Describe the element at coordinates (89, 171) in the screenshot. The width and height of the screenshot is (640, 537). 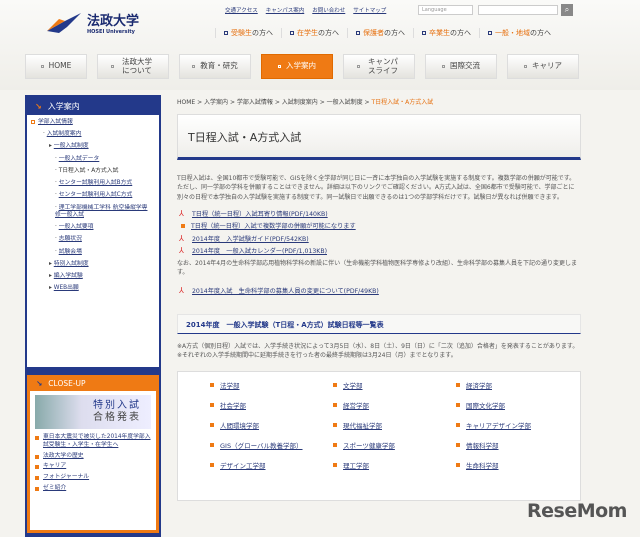
I see `sidebar-item-current: T日程入試・A方式入試` at that location.